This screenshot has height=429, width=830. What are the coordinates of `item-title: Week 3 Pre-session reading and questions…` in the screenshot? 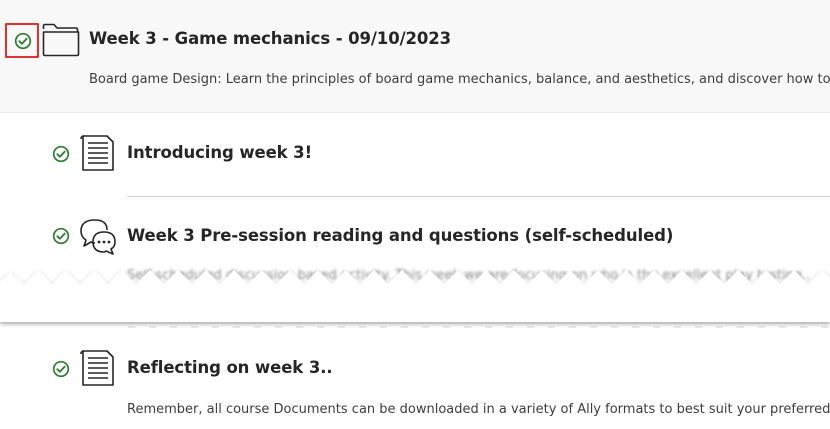 It's located at (400, 235).